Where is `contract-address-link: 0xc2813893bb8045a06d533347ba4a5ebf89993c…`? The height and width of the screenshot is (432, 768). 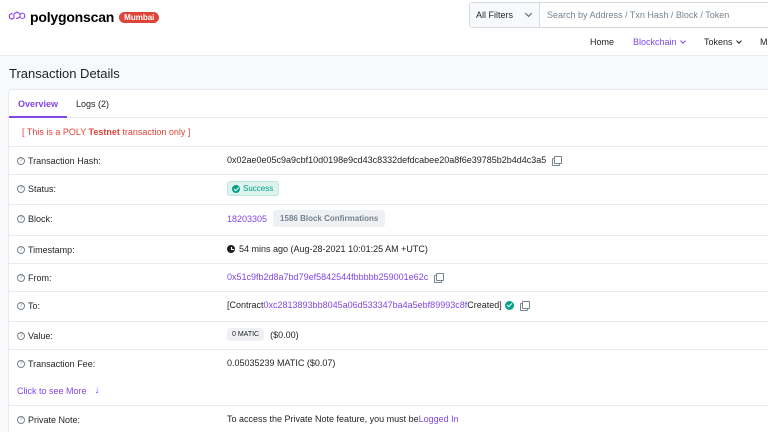
contract-address-link: 0xc2813893bb8045a06d533347ba4a5ebf89993c… is located at coordinates (366, 305).